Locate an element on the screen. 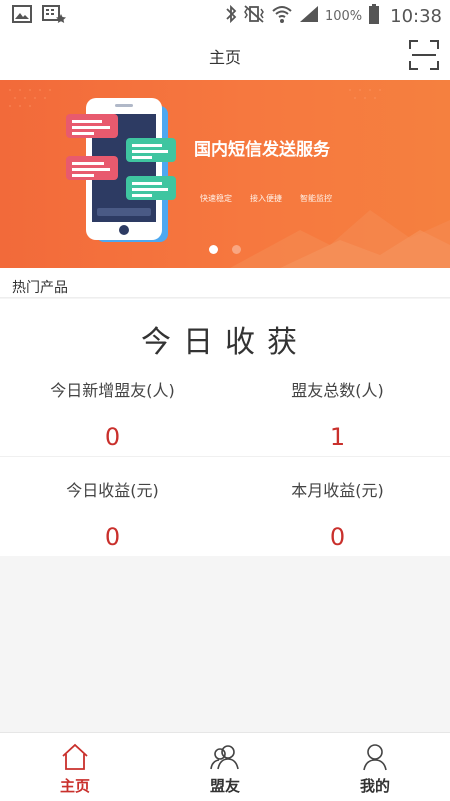 The width and height of the screenshot is (450, 801). carousel-dot-active is located at coordinates (213, 249).